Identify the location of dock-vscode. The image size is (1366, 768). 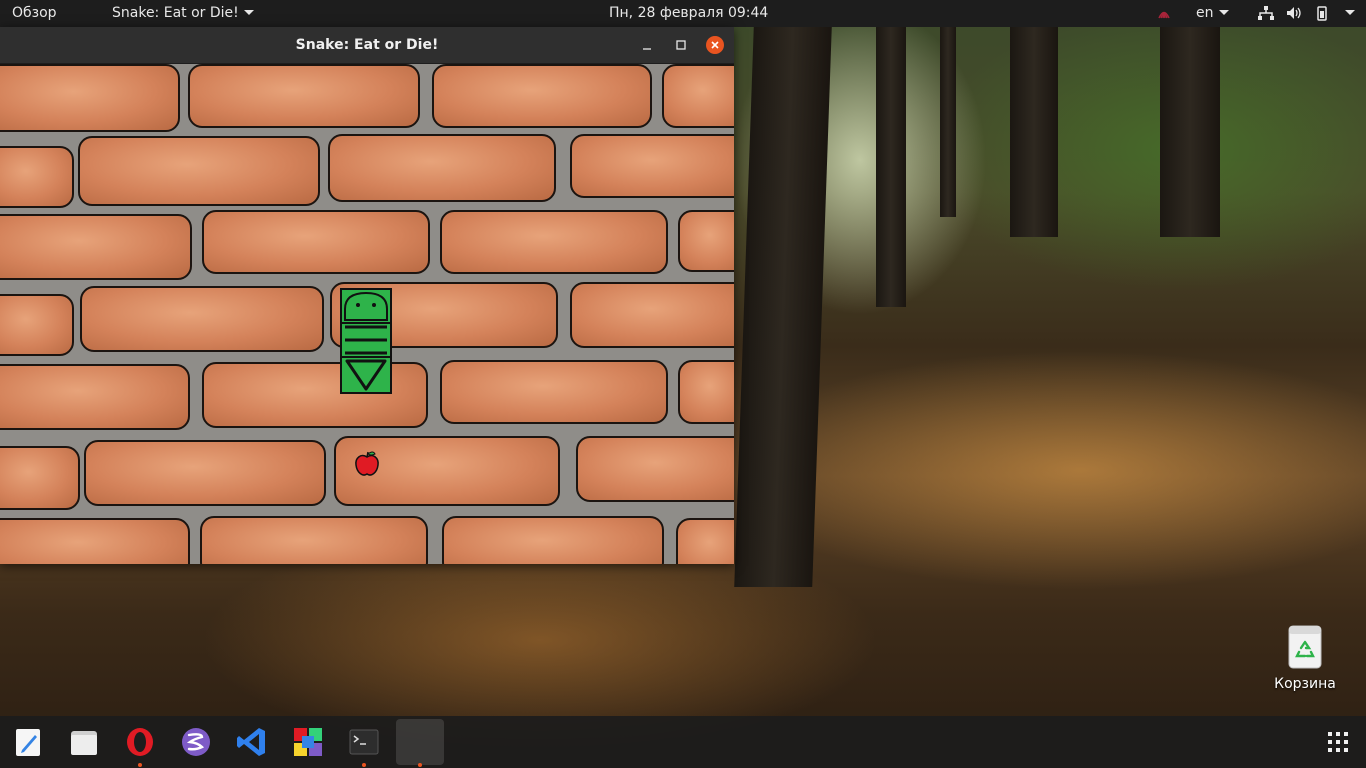
(252, 742).